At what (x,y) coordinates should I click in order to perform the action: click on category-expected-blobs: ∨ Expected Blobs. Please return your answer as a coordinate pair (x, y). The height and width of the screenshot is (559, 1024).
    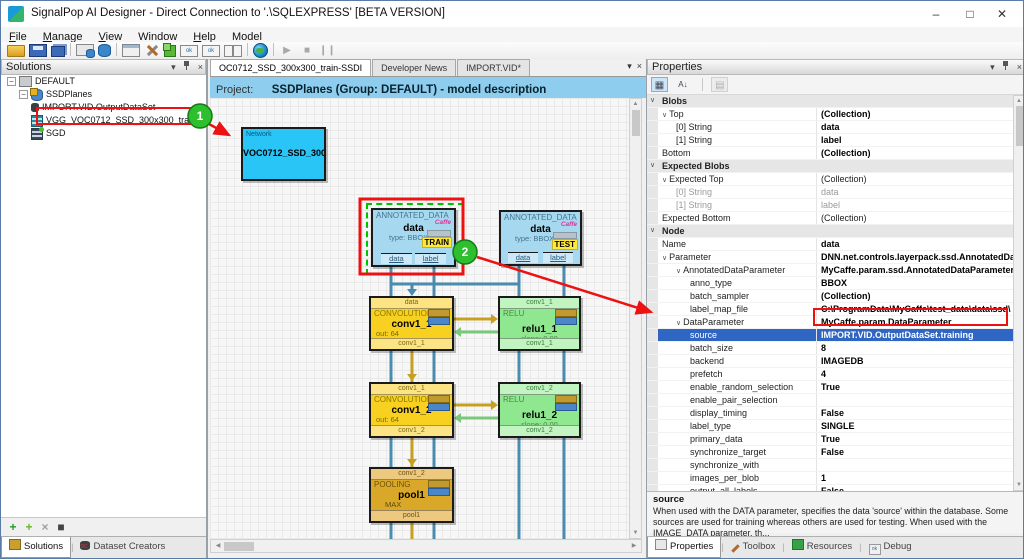
    Looking at the image, I should click on (830, 166).